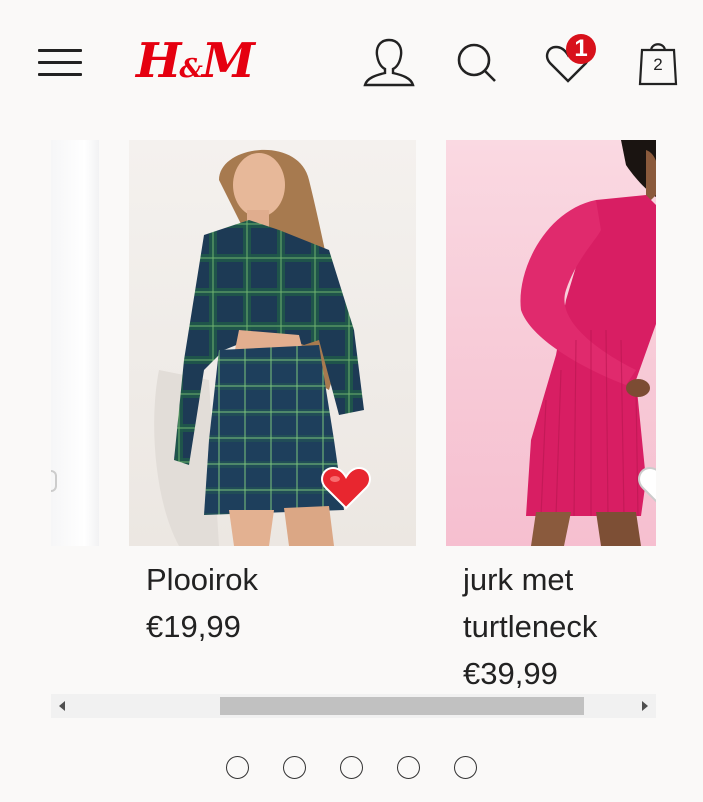  What do you see at coordinates (346, 488) in the screenshot?
I see `favorite-heart-icon-filled` at bounding box center [346, 488].